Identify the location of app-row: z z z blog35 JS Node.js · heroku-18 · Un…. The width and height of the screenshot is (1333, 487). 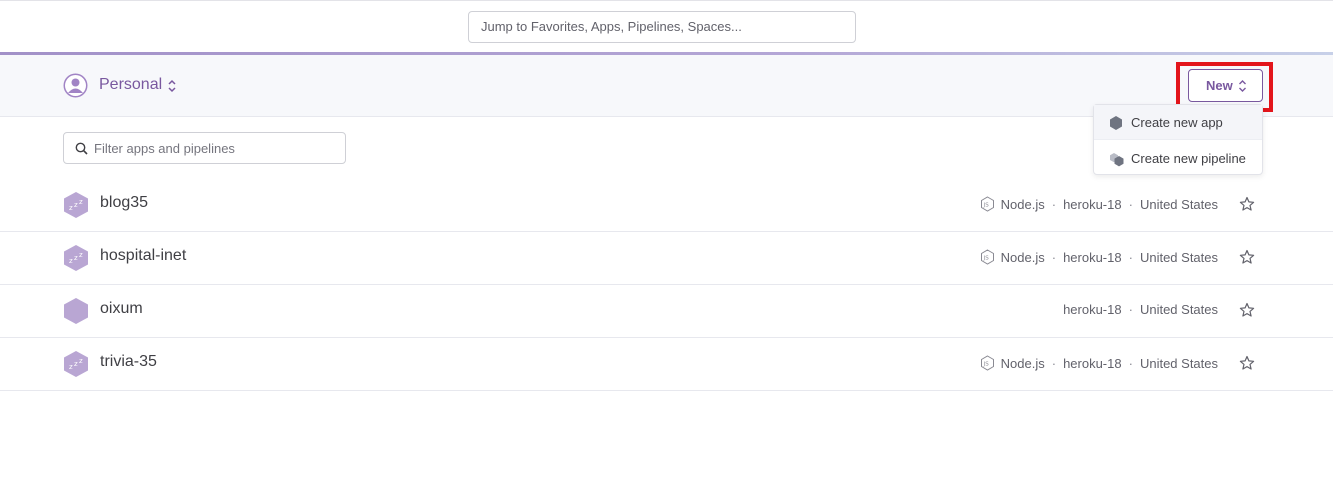
(666, 205).